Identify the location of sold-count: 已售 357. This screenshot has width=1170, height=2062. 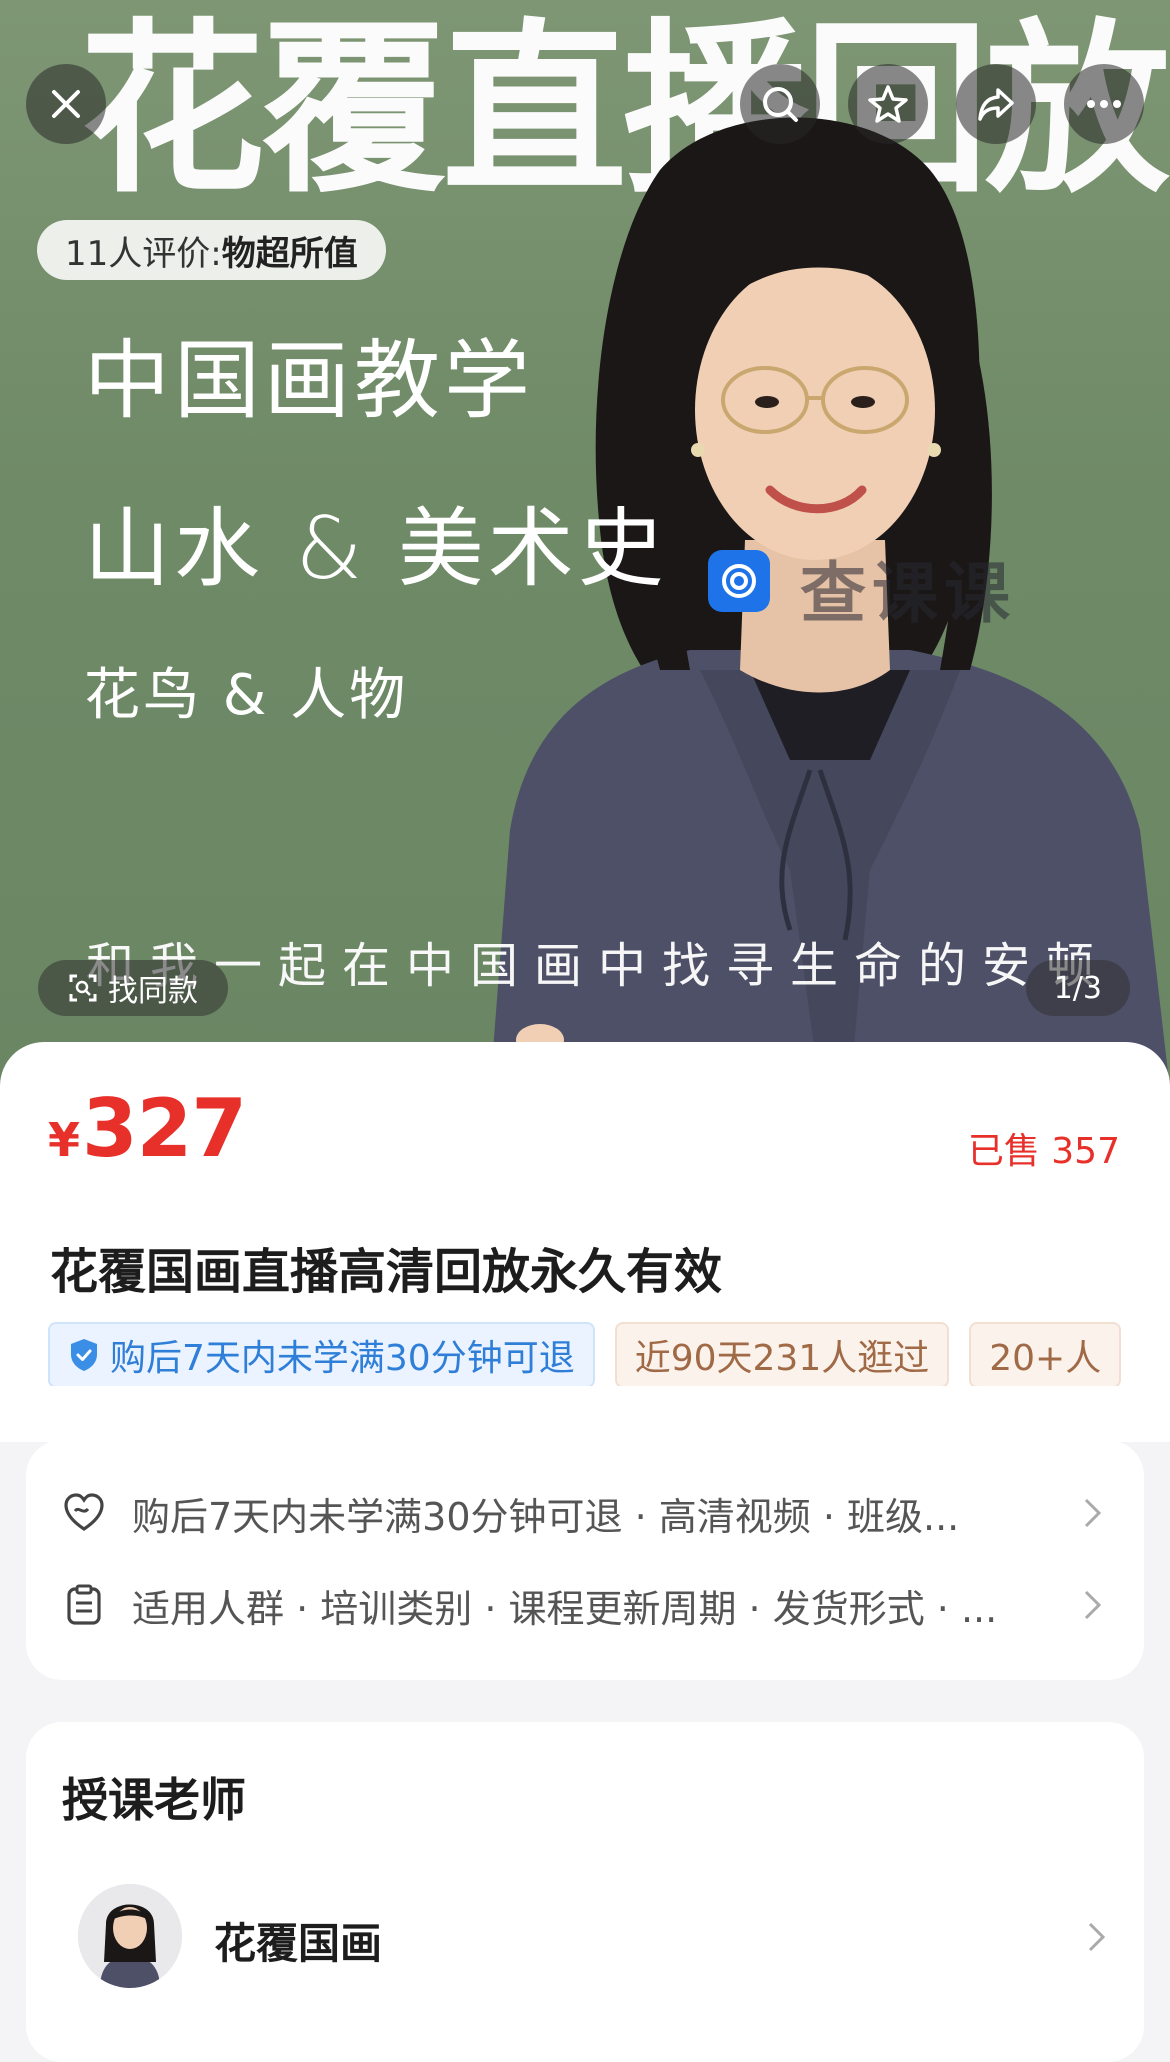
(1043, 1151).